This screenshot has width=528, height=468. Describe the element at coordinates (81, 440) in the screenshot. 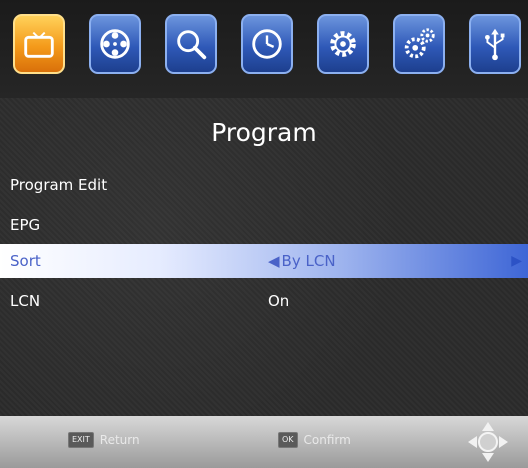

I see `exit-key-icon: EXIT` at that location.